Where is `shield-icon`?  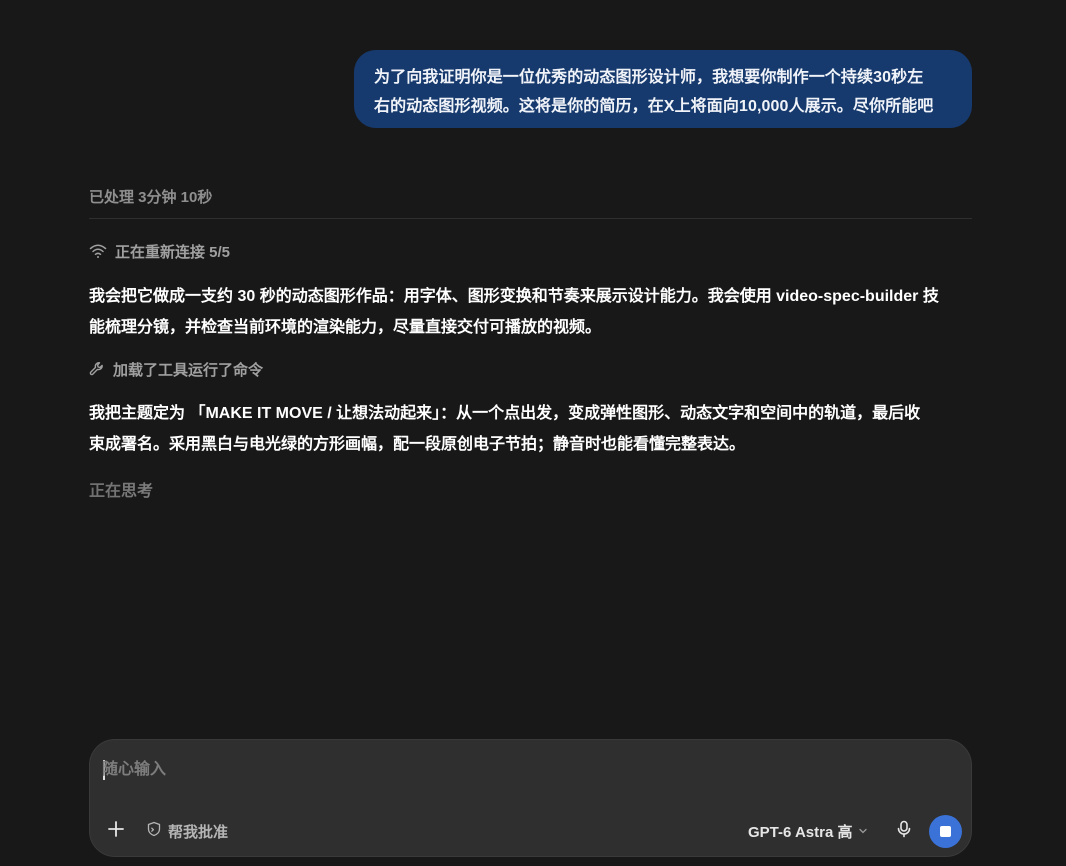
shield-icon is located at coordinates (154, 831).